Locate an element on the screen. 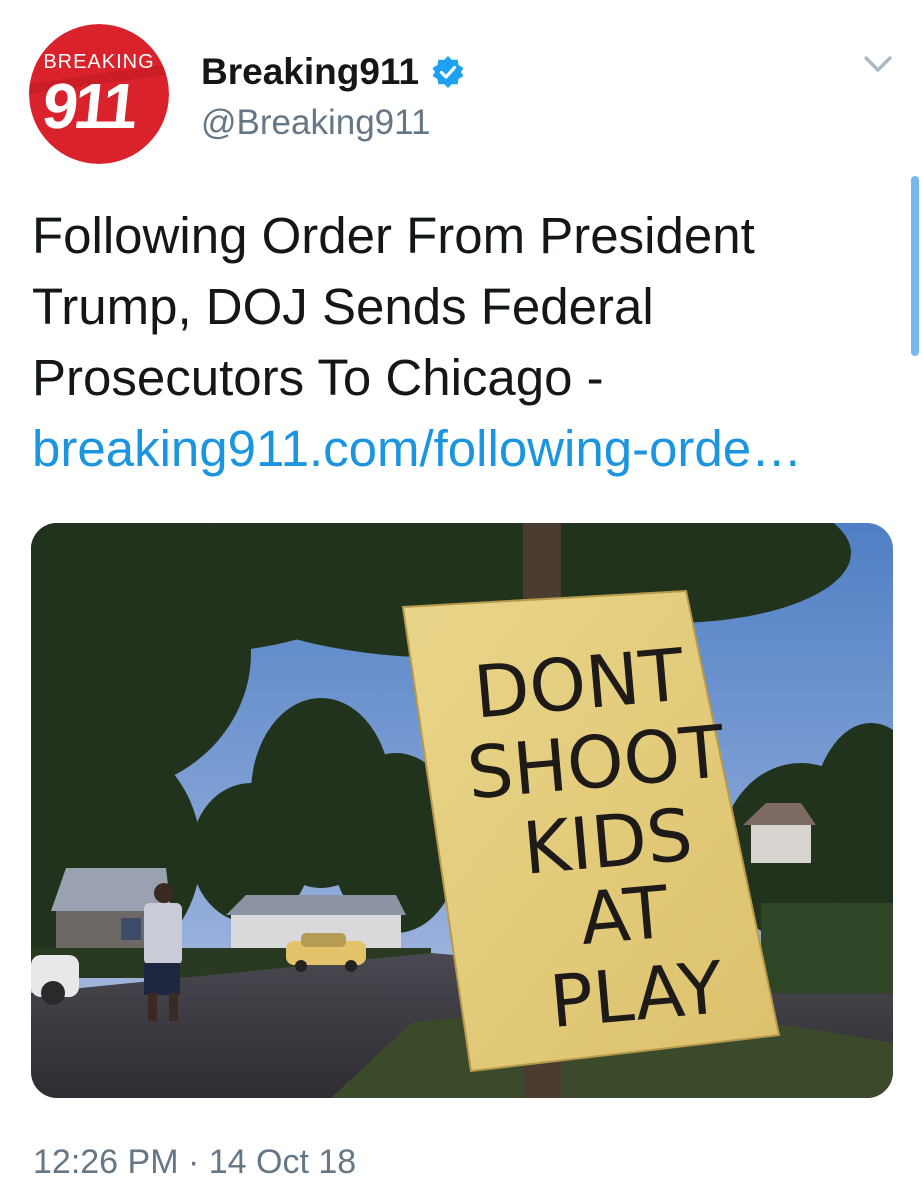 This screenshot has width=923, height=1200. timestamp-time: 12:26 PM is located at coordinates (106, 1162).